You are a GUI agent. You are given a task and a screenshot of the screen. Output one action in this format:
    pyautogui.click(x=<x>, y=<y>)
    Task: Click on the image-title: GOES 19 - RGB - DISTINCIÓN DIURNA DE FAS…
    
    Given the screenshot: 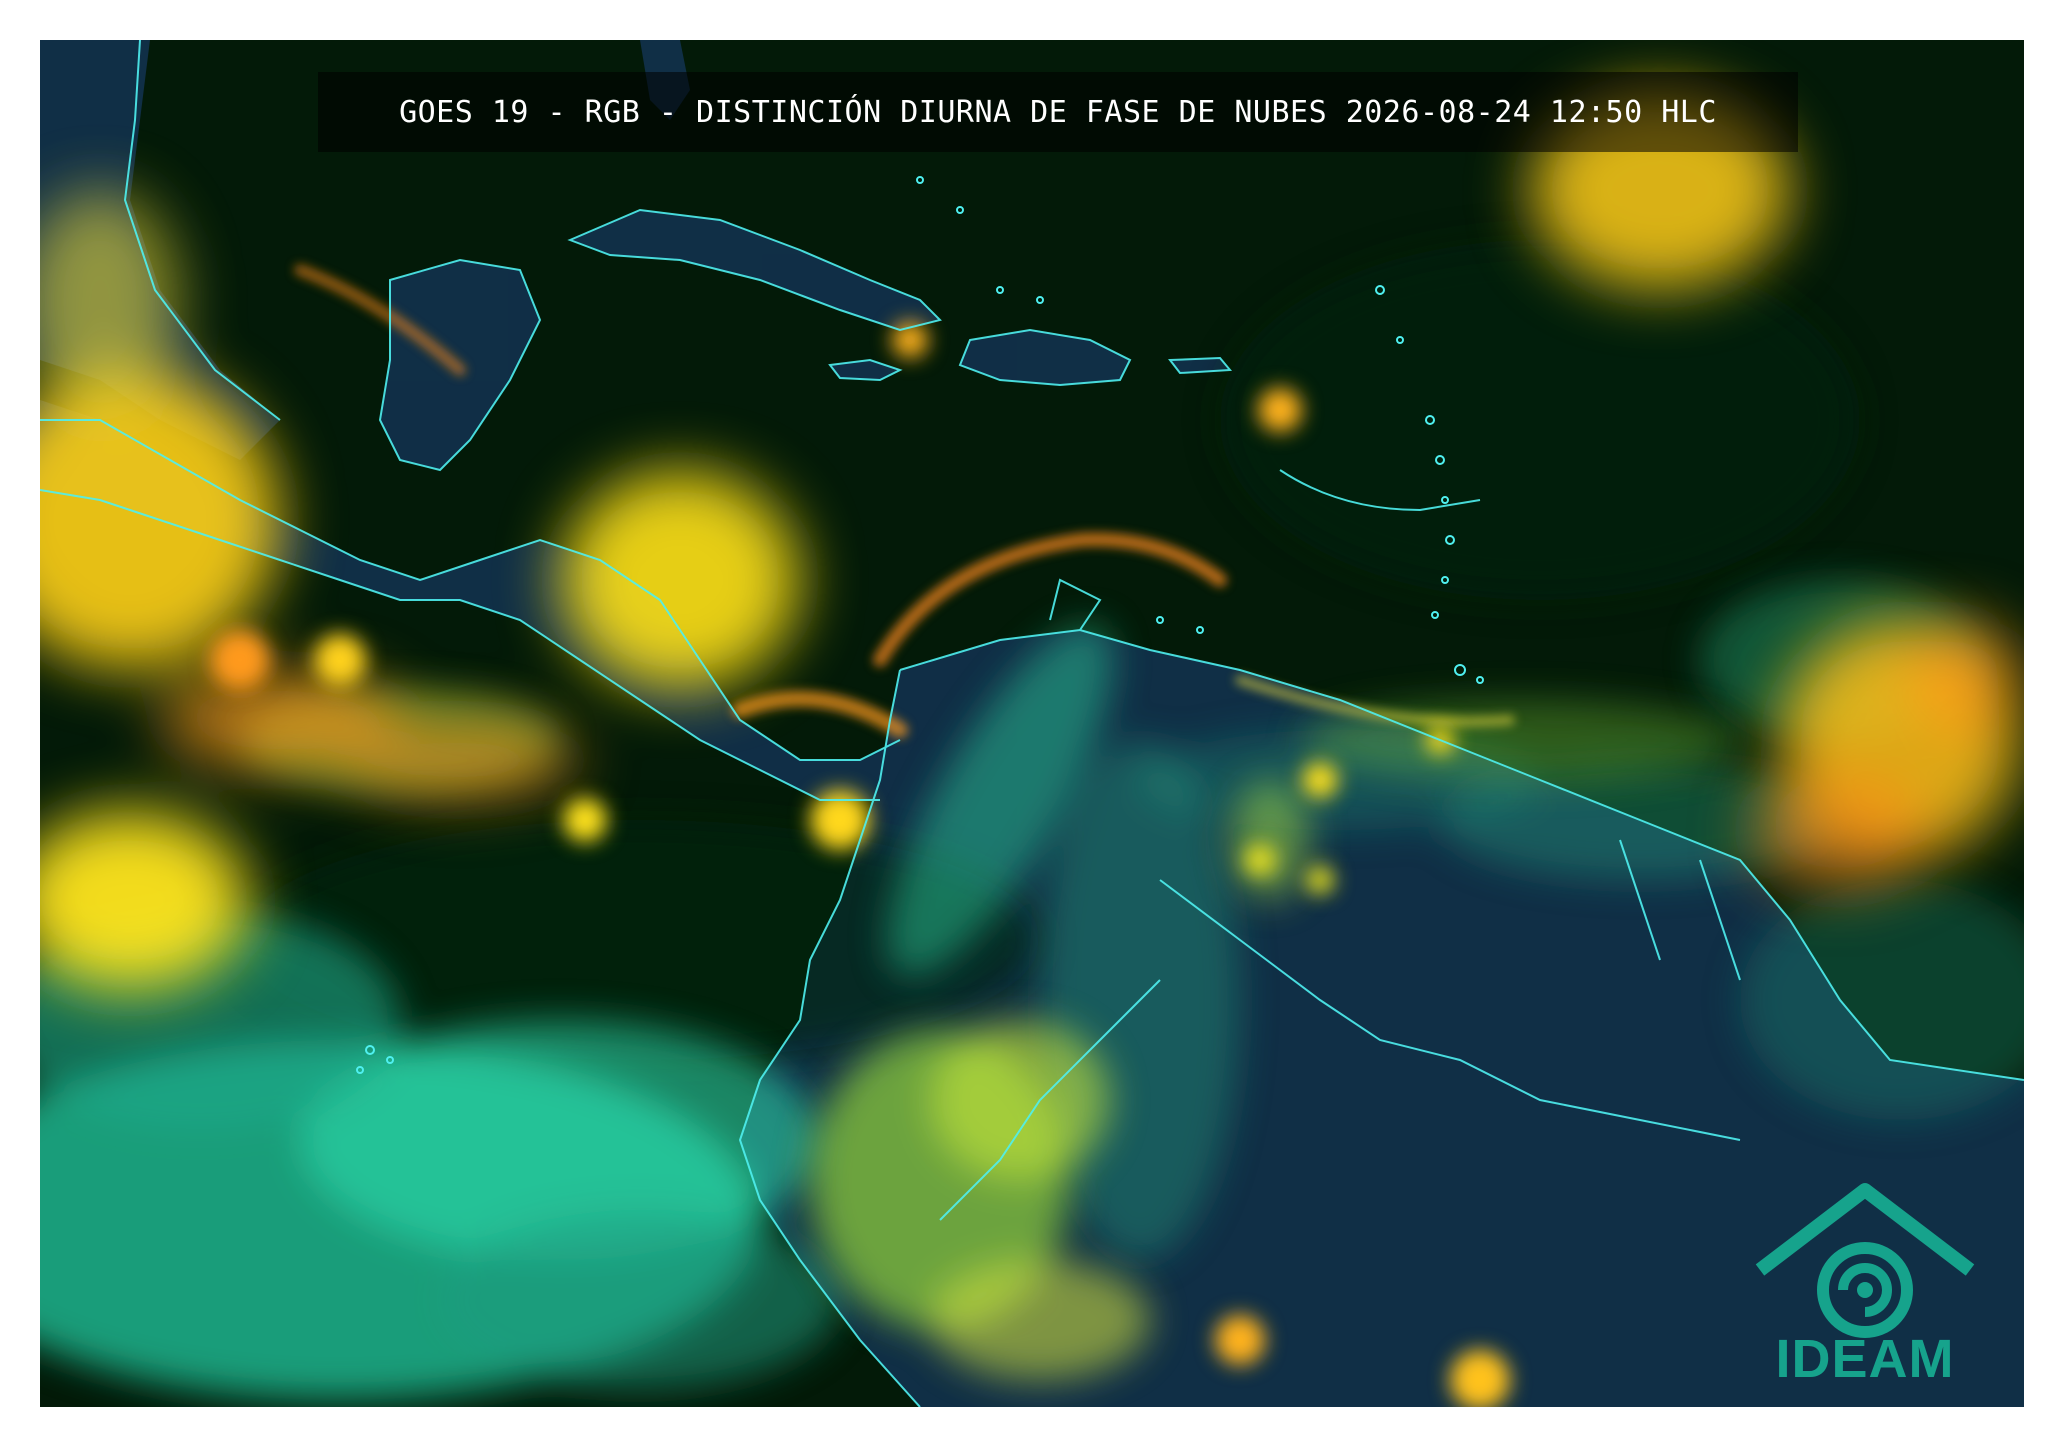 What is the action you would take?
    pyautogui.click(x=1058, y=112)
    